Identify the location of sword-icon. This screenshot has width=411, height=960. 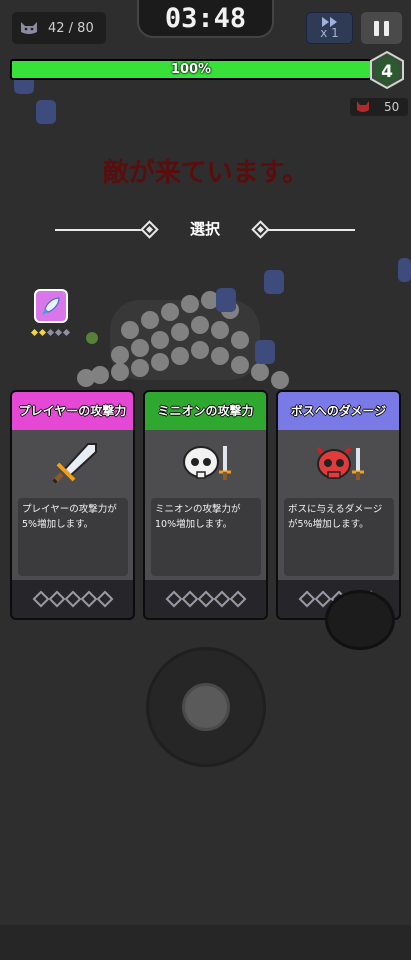
(74, 463).